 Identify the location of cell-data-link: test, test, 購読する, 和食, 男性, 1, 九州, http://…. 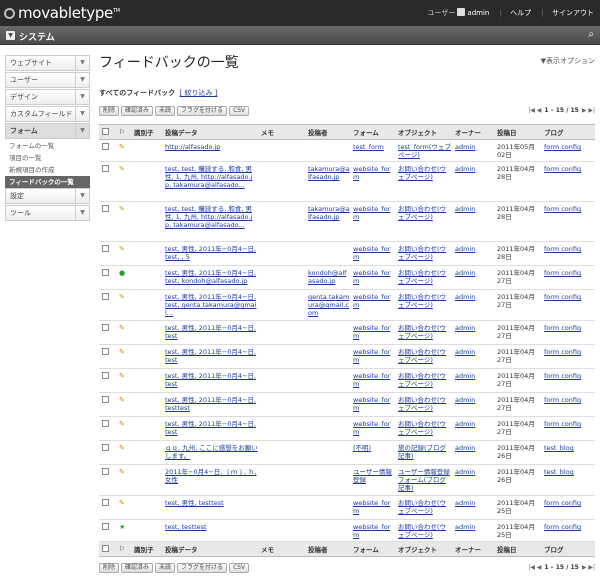
(208, 217).